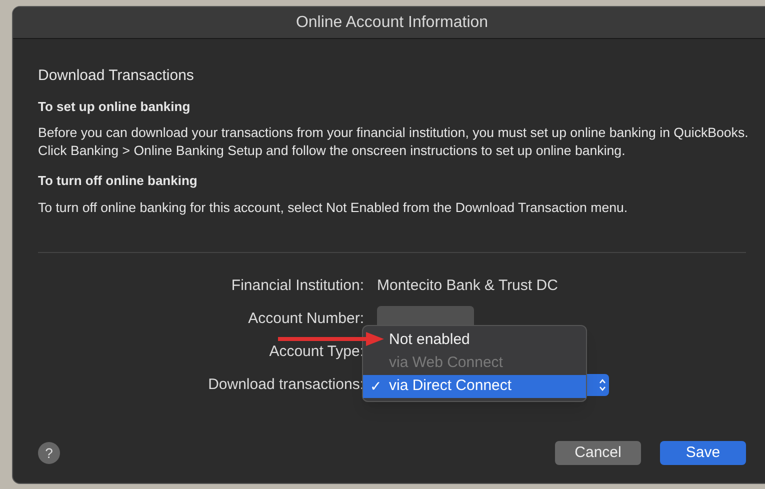 The height and width of the screenshot is (489, 765). What do you see at coordinates (118, 181) in the screenshot?
I see `subheading: To turn off online banking` at bounding box center [118, 181].